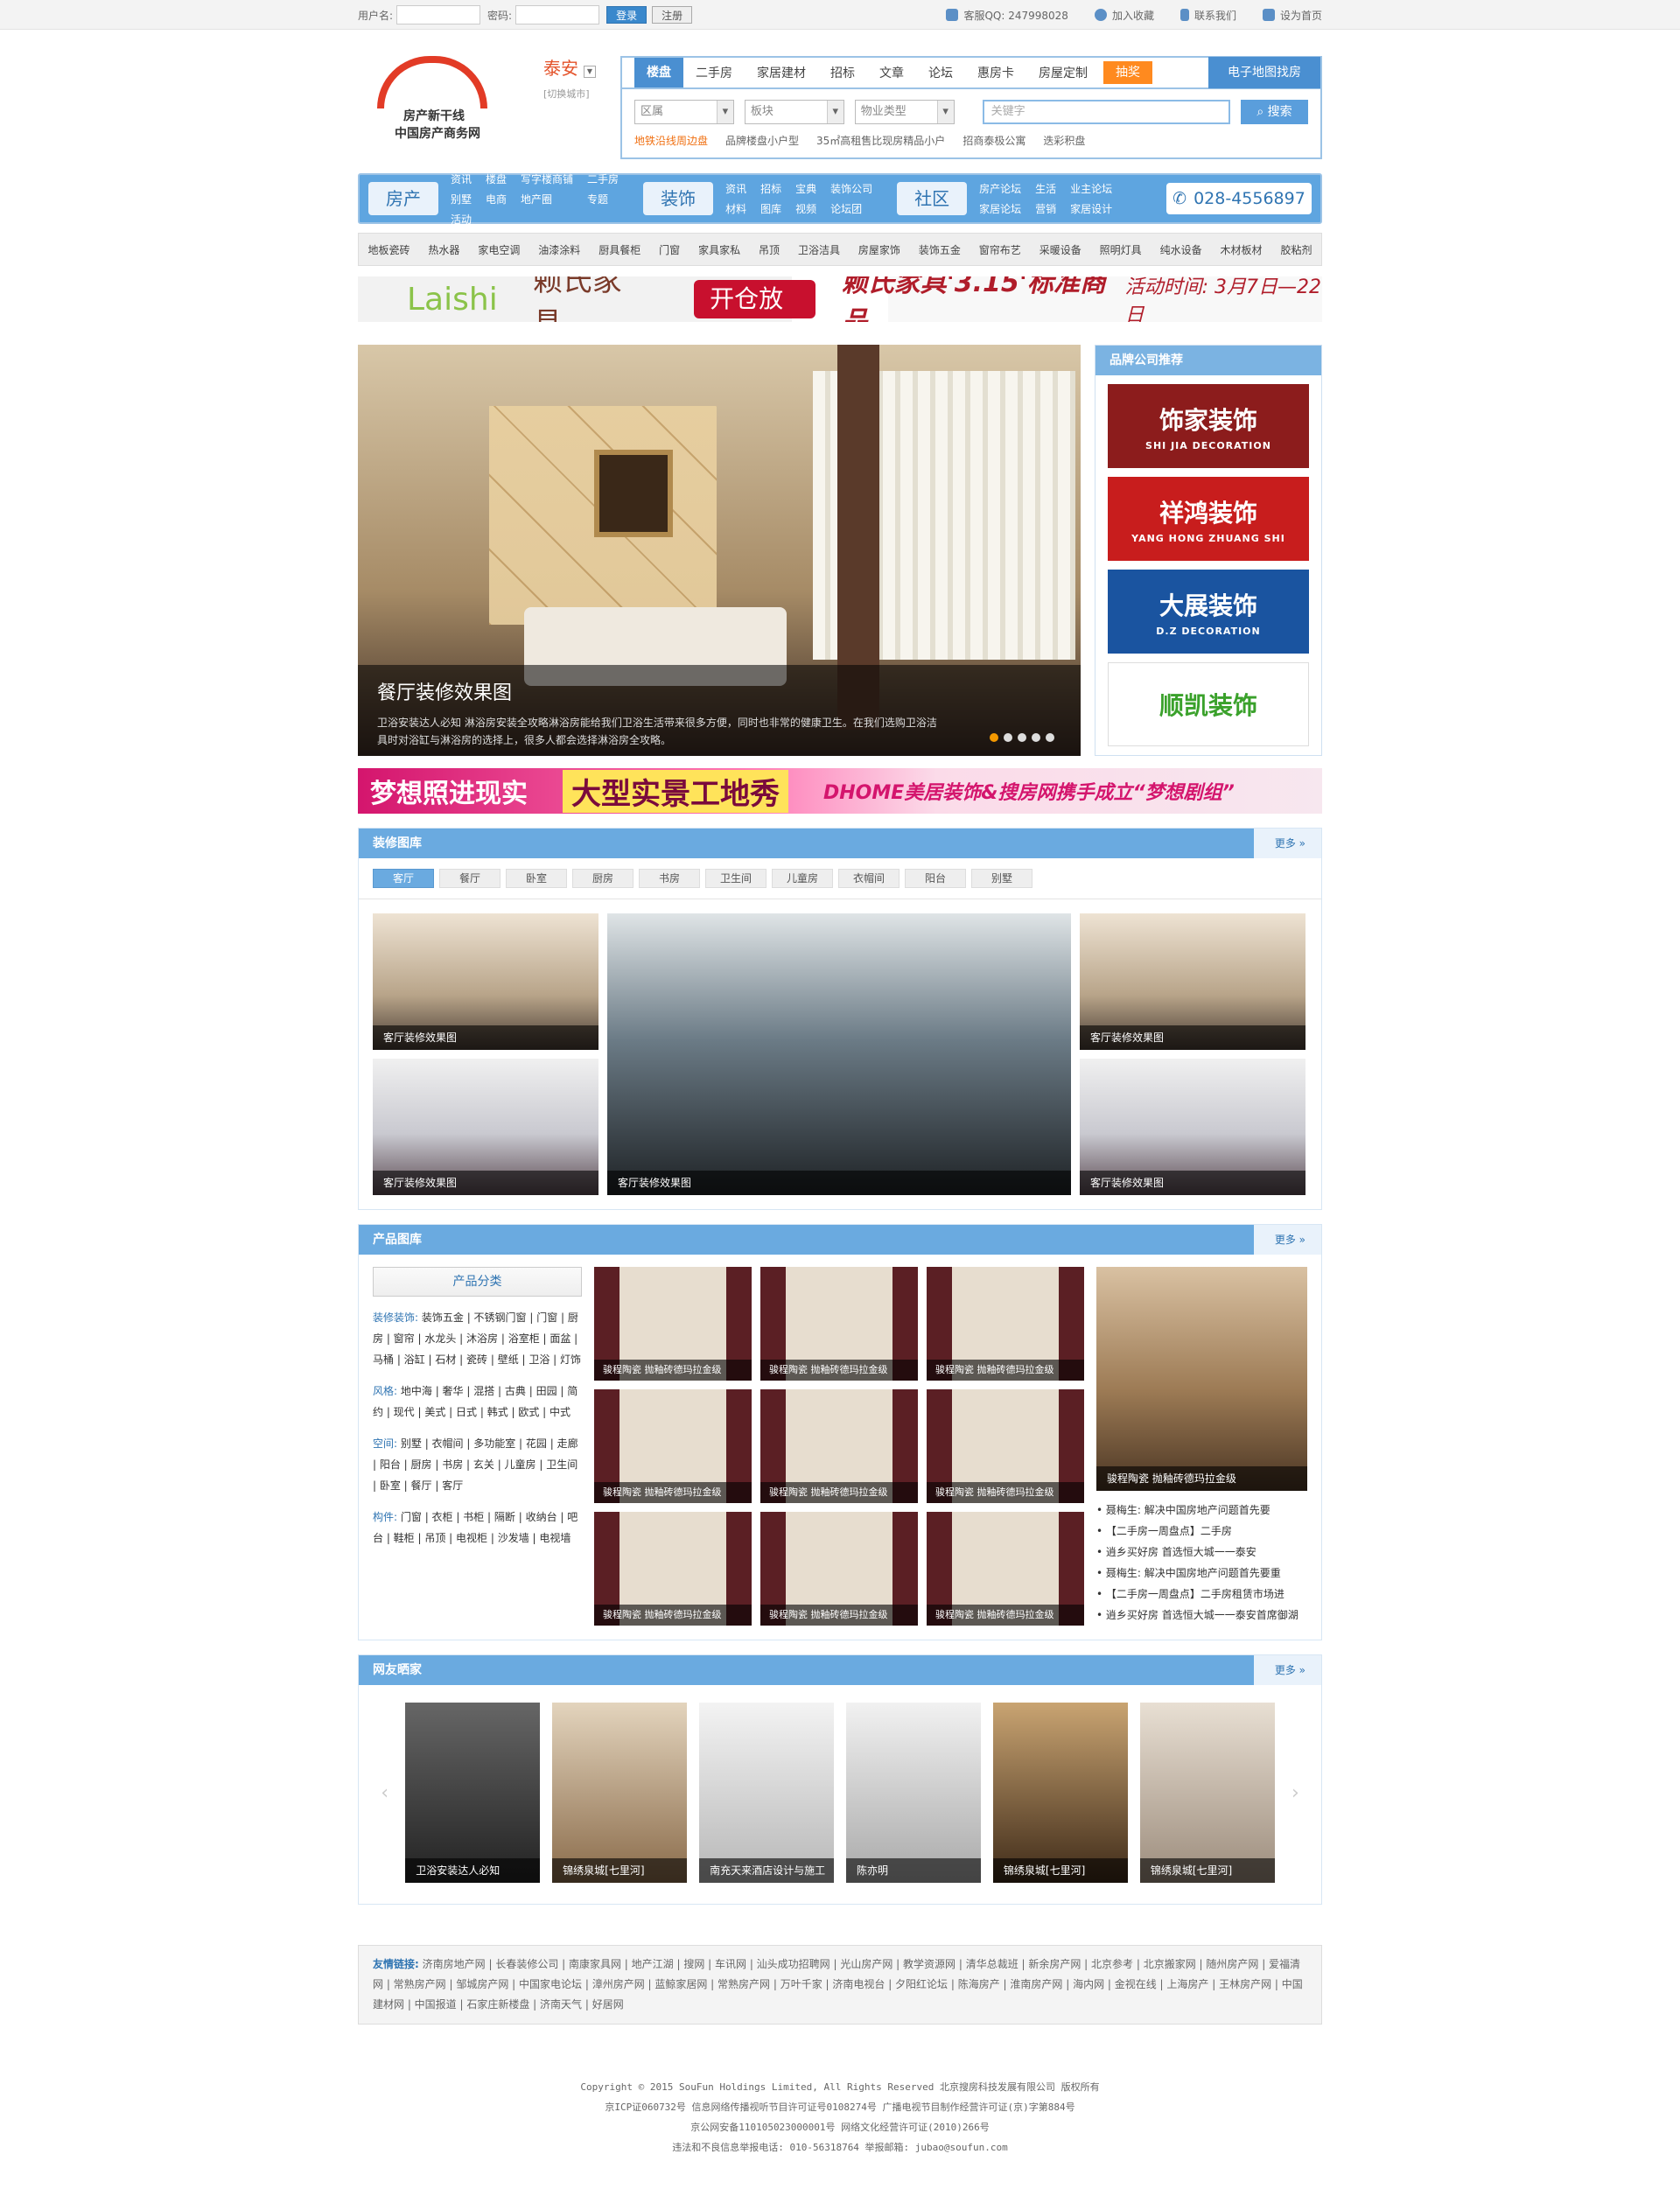 The height and width of the screenshot is (2210, 1680). What do you see at coordinates (536, 878) in the screenshot?
I see `room-tab: 卧室` at bounding box center [536, 878].